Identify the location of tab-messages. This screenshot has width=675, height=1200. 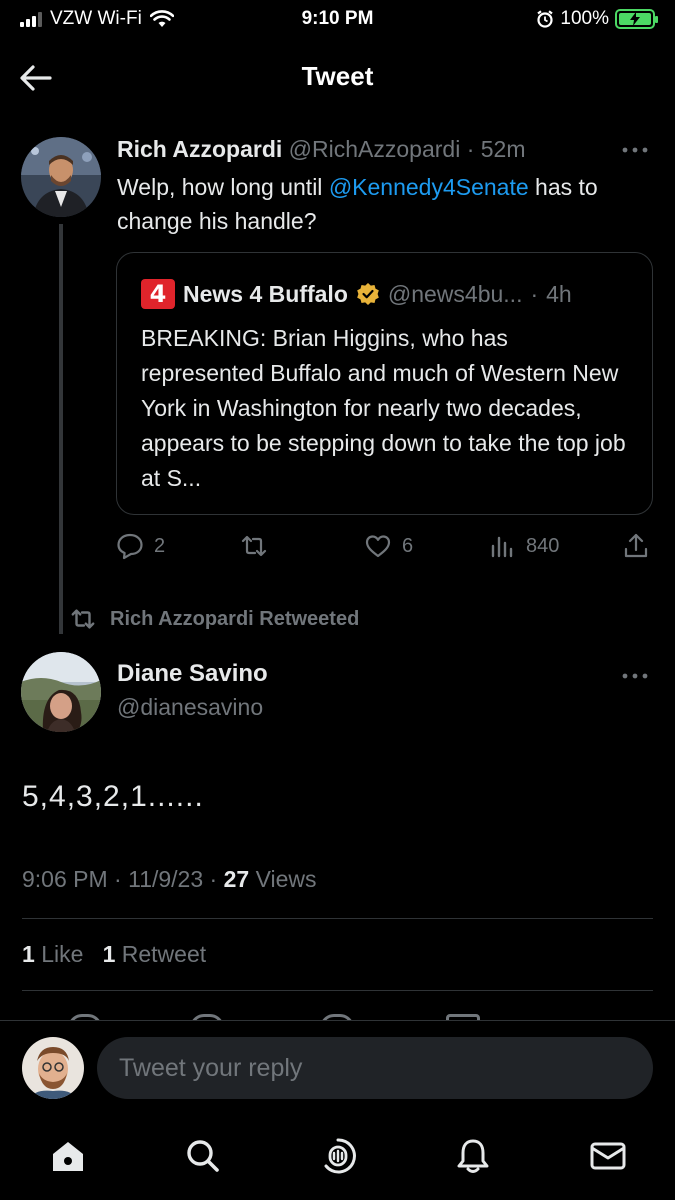
(608, 1158).